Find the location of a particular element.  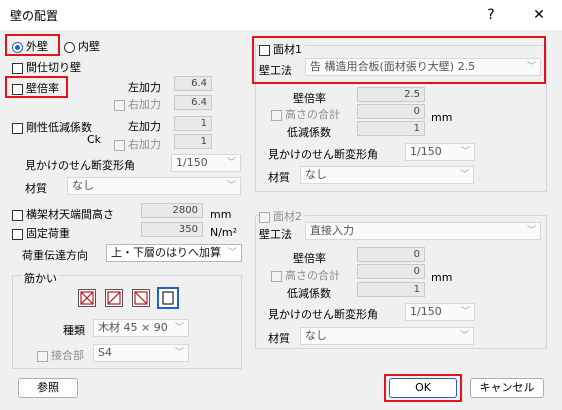

load-transfer-select: 上・下層のはりへ加算 ﹀ is located at coordinates (174, 253).